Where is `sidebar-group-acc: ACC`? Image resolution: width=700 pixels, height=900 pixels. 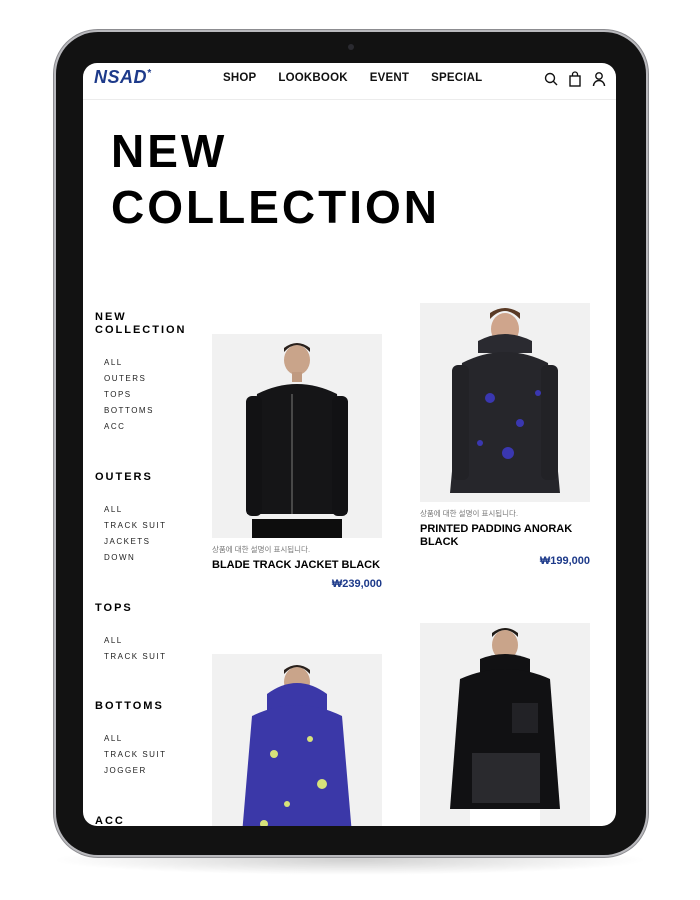
sidebar-group-acc: ACC is located at coordinates (150, 820).